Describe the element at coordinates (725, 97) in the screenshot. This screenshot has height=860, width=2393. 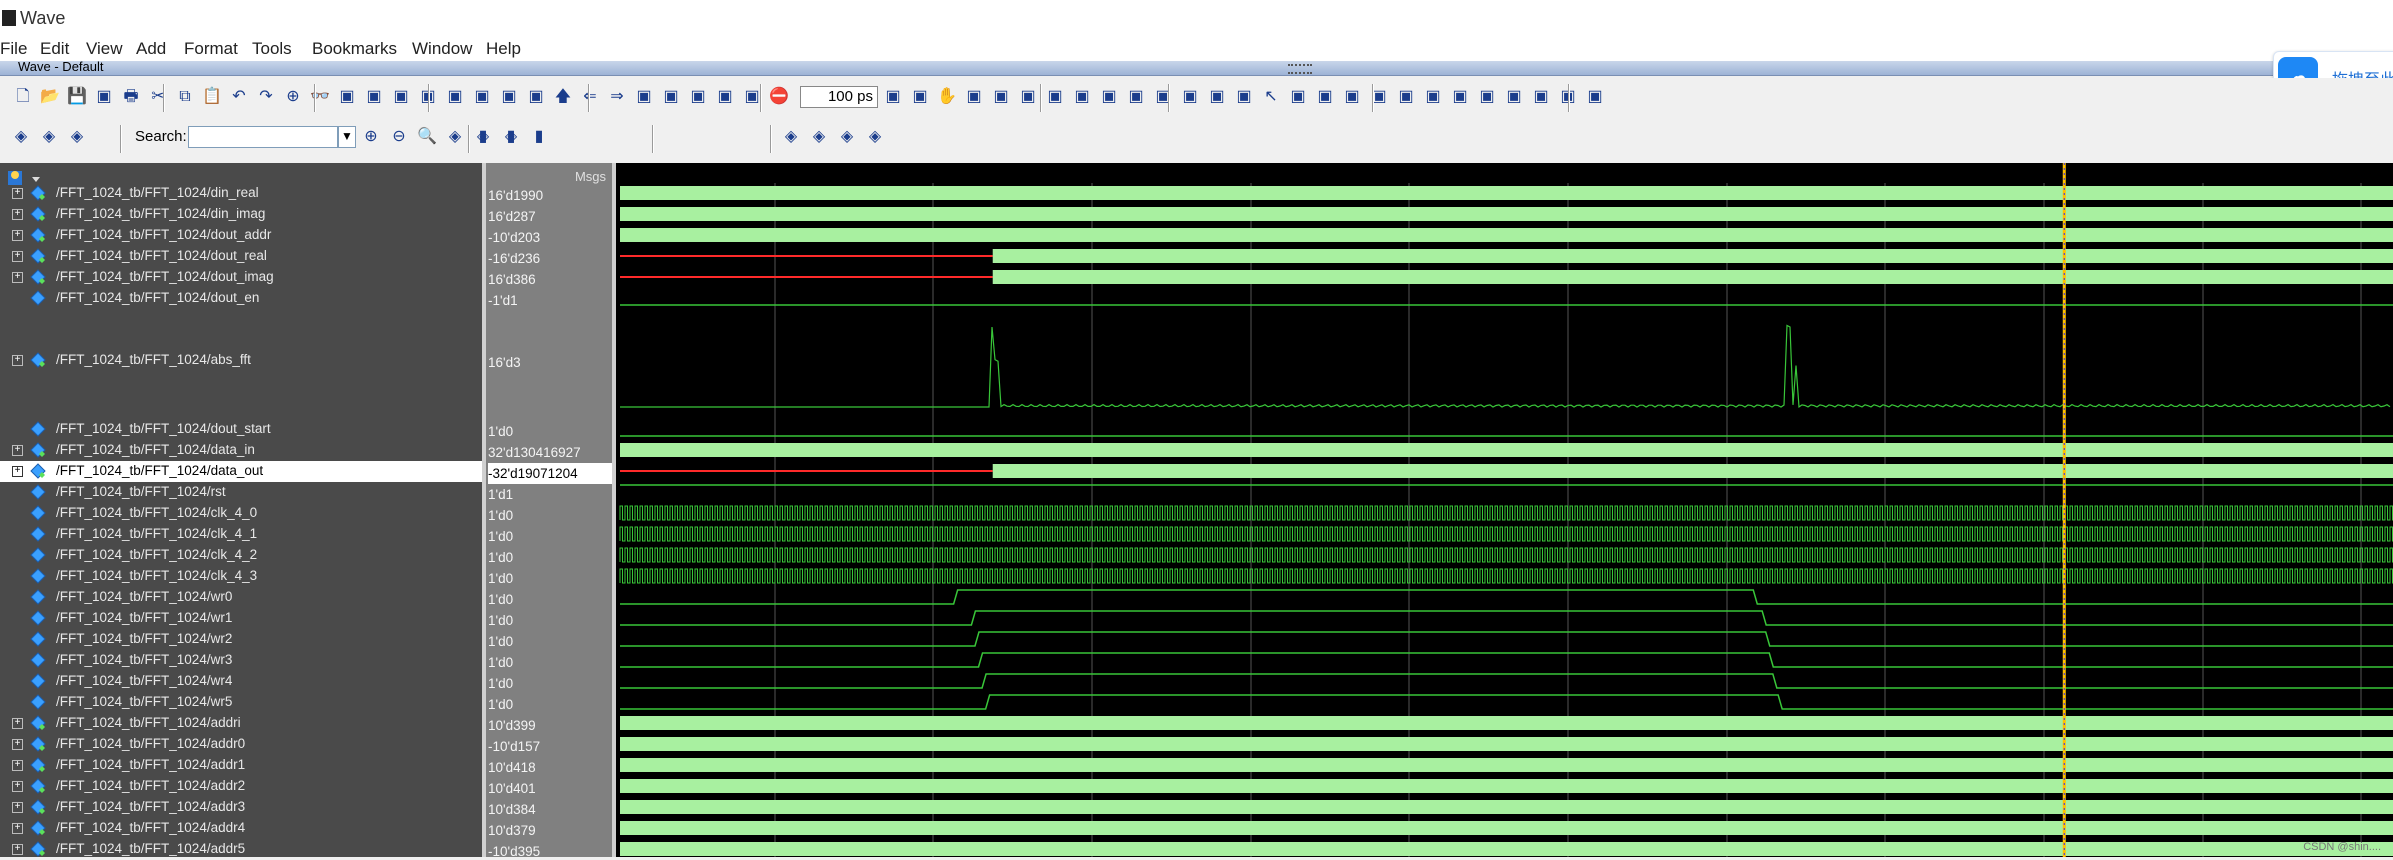
I see `run-all-icon: ▣` at that location.